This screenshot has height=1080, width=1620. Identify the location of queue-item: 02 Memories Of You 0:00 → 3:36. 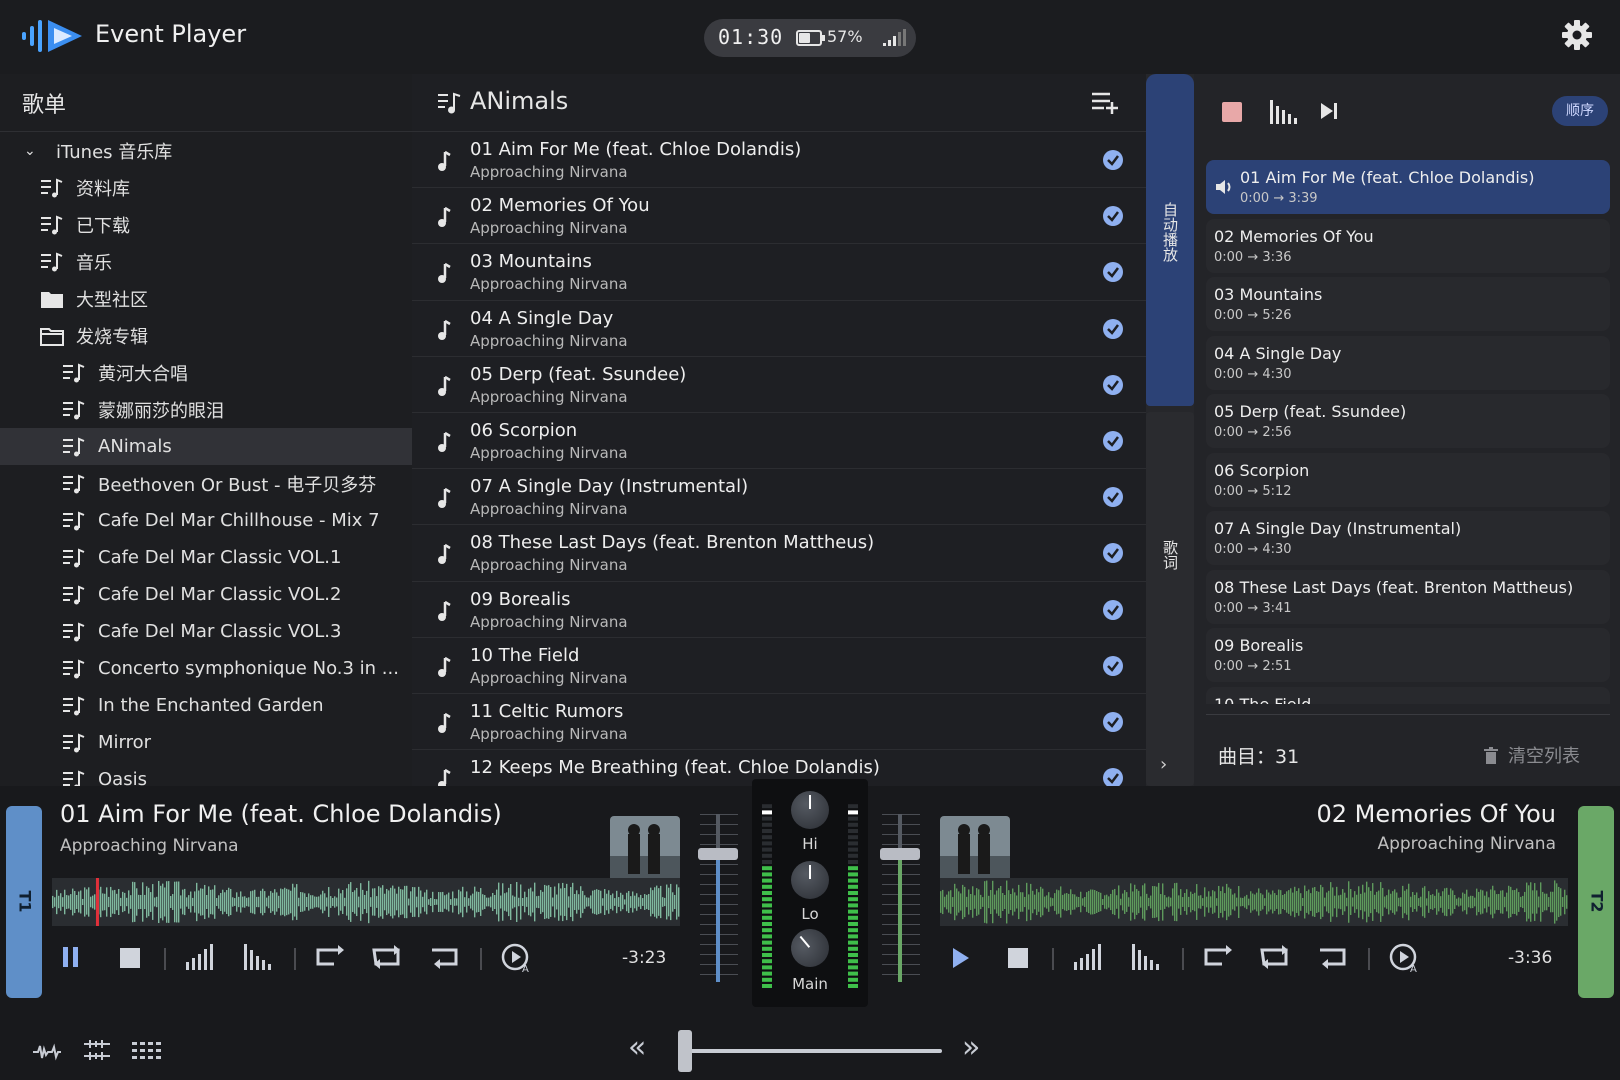
(1408, 245).